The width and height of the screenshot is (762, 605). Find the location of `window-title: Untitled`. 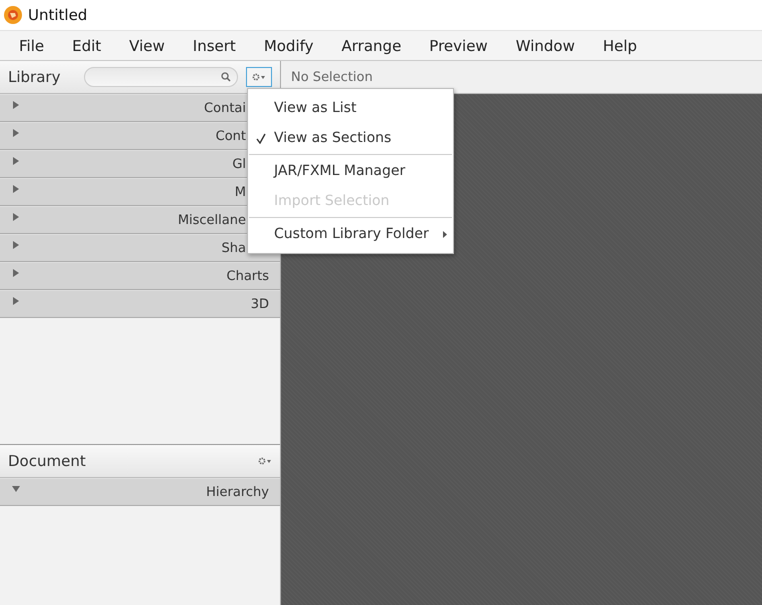

window-title: Untitled is located at coordinates (58, 15).